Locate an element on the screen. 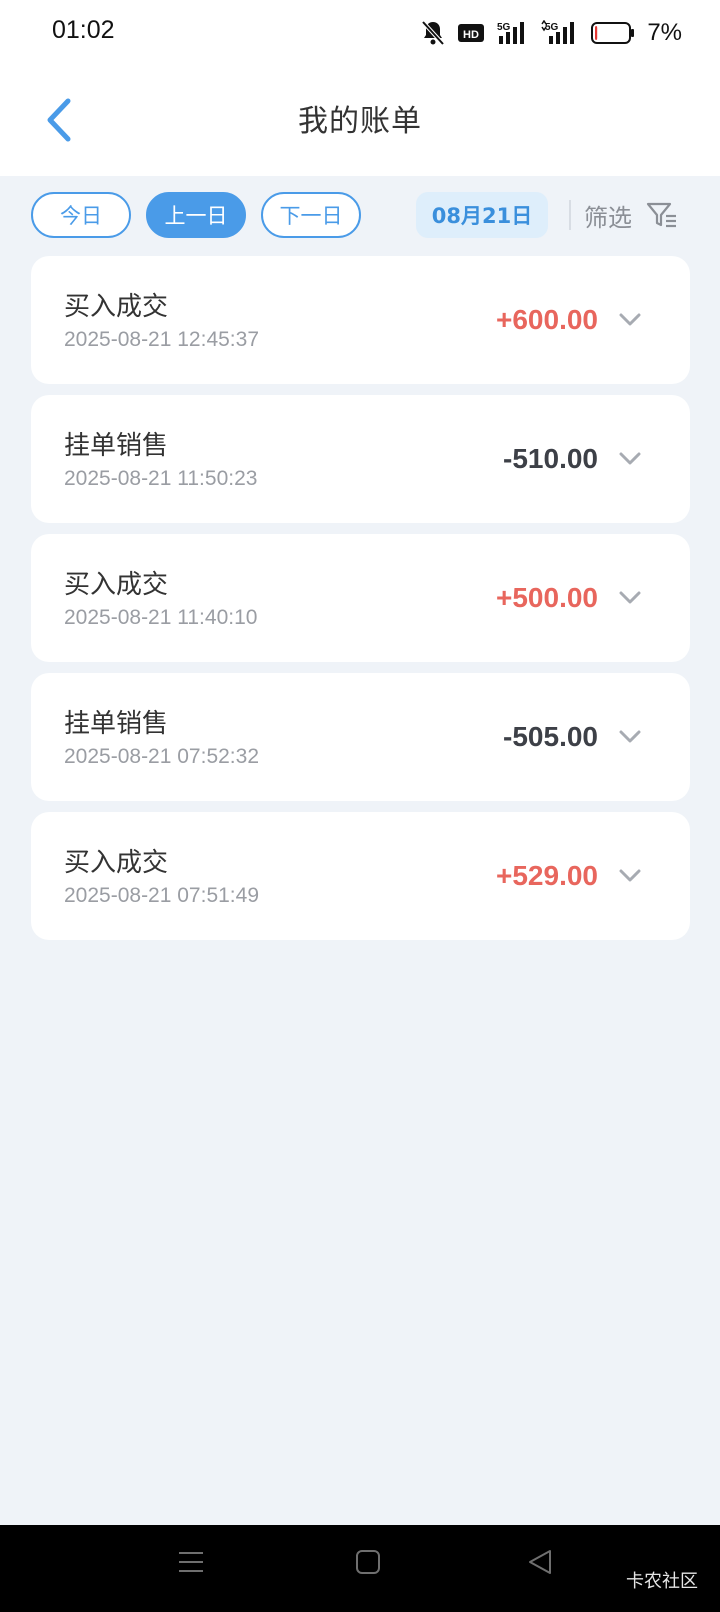  page-title: 我的账单 is located at coordinates (360, 121).